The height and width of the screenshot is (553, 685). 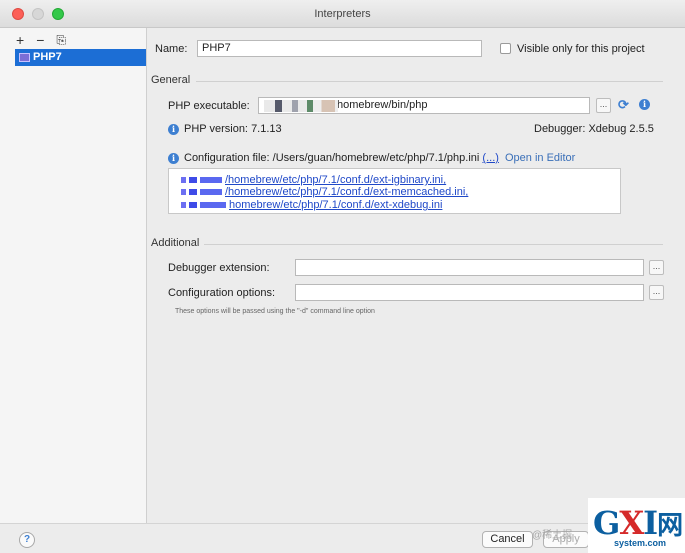 I want to click on interpreter-list-toolbar: + − ⎘, so click(x=41, y=40).